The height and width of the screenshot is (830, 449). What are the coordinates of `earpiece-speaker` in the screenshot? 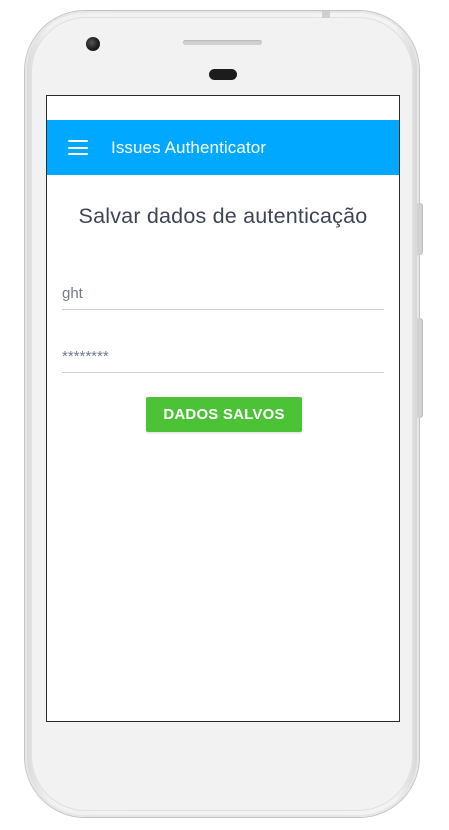 It's located at (222, 42).